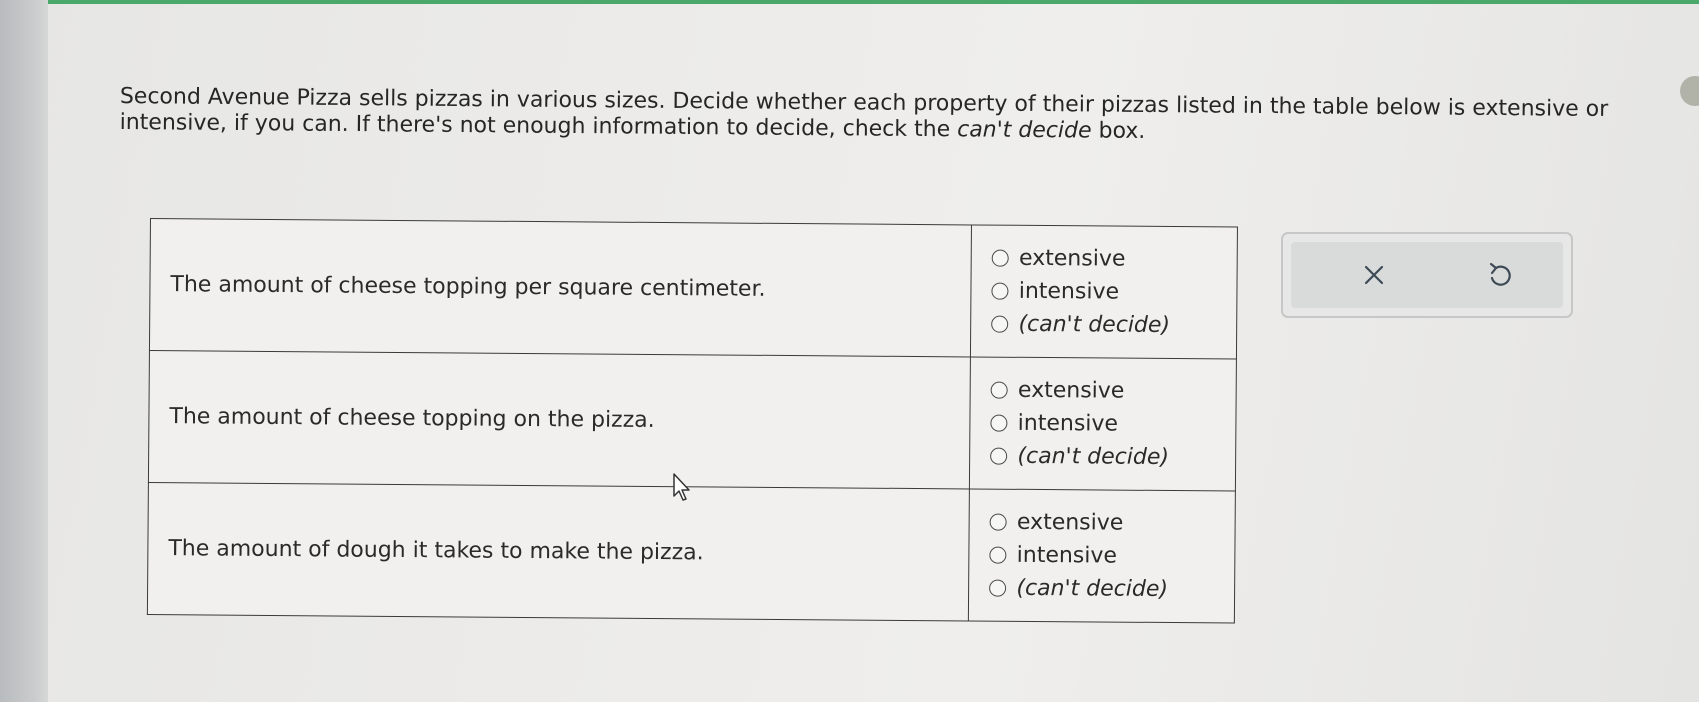  Describe the element at coordinates (1024, 130) in the screenshot. I see `prompt-emphasis: can't decide` at that location.